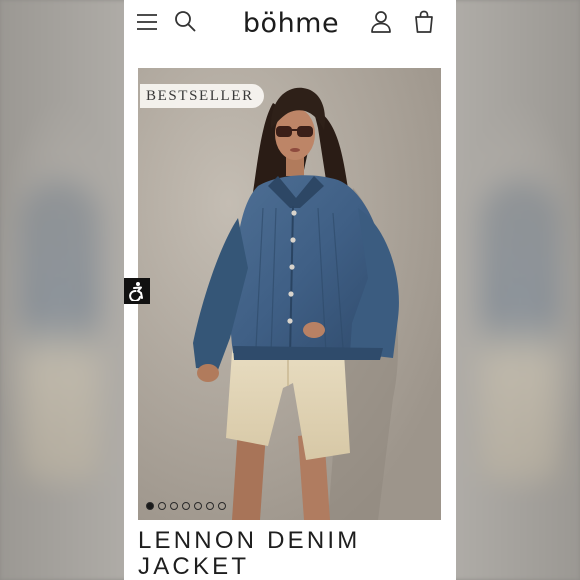 The height and width of the screenshot is (580, 580). I want to click on gallery-pagination, so click(186, 507).